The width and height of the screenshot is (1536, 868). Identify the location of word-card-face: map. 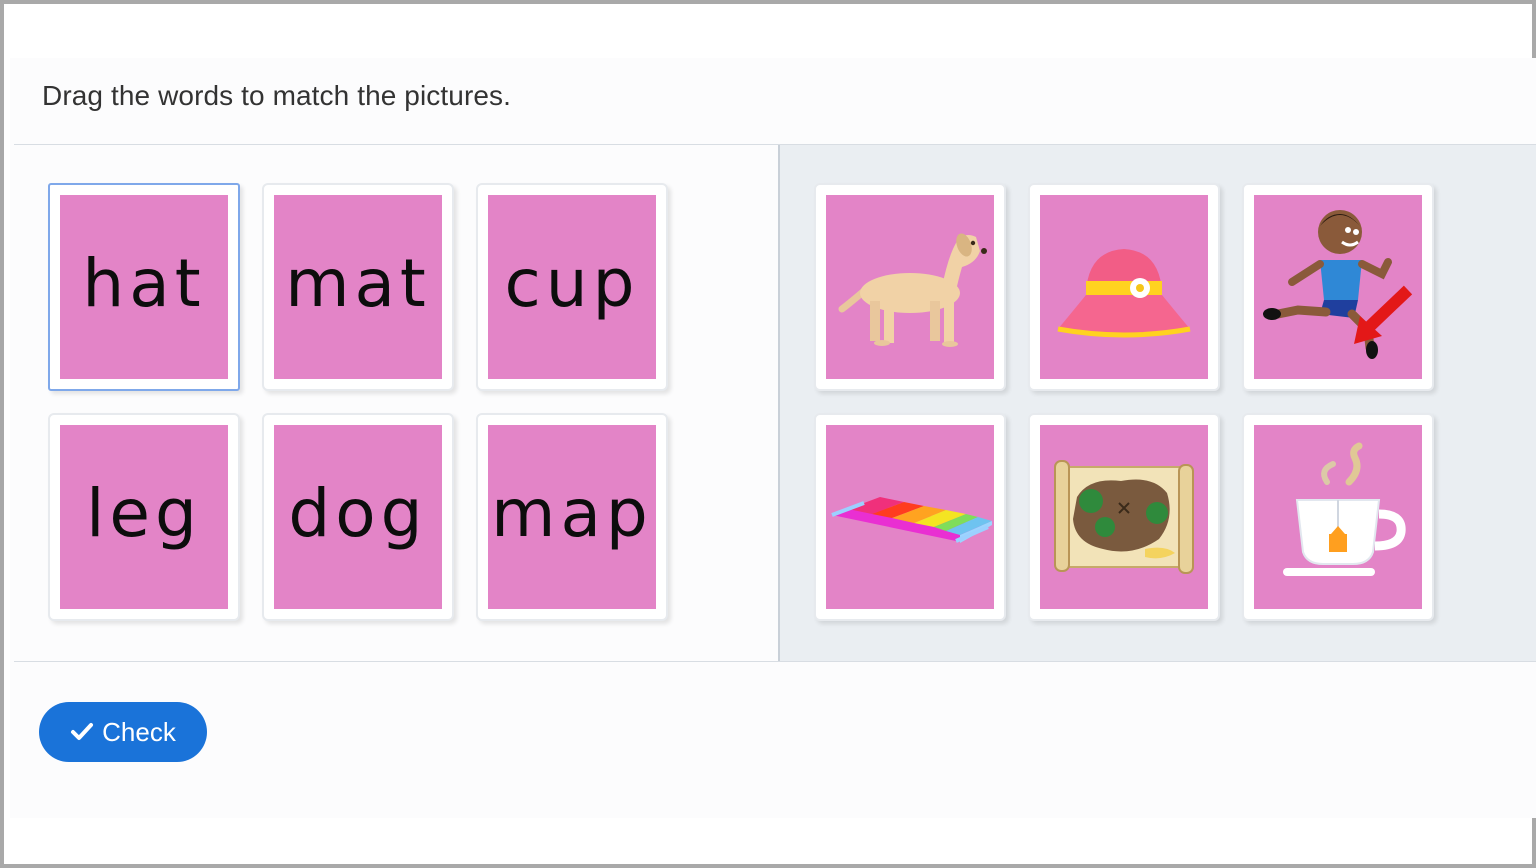
(572, 517).